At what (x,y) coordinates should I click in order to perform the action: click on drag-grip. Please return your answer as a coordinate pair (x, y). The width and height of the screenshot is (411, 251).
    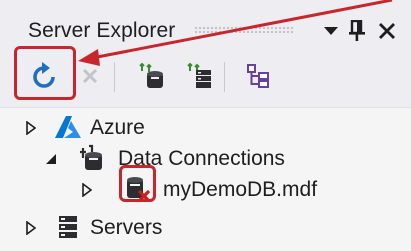
    Looking at the image, I should click on (244, 30).